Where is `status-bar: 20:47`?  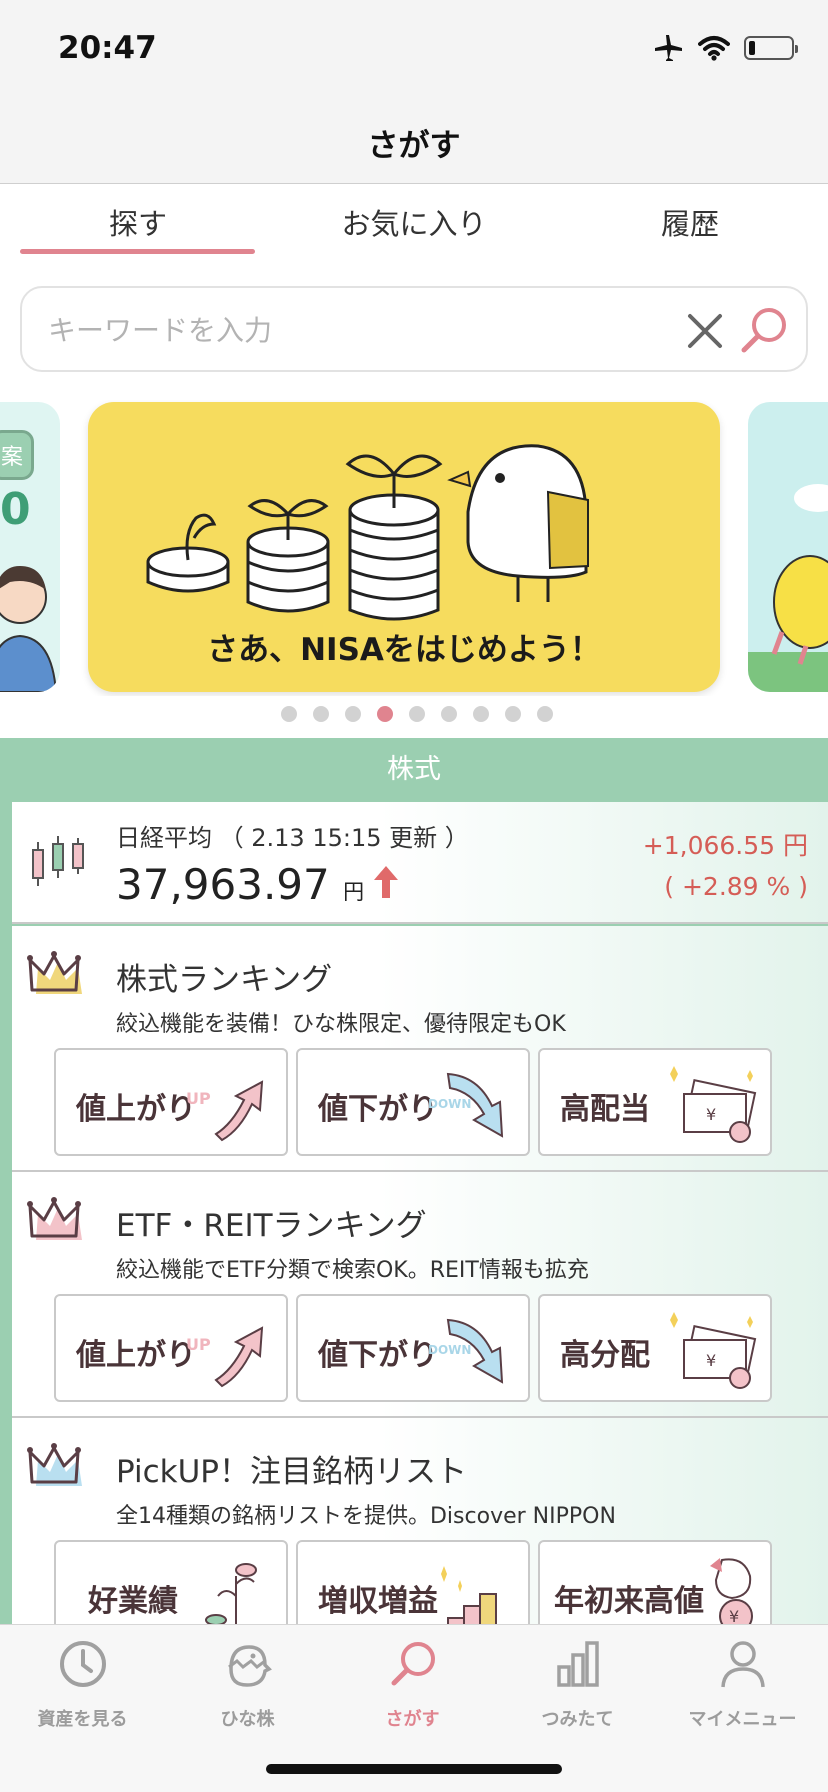 status-bar: 20:47 is located at coordinates (414, 50).